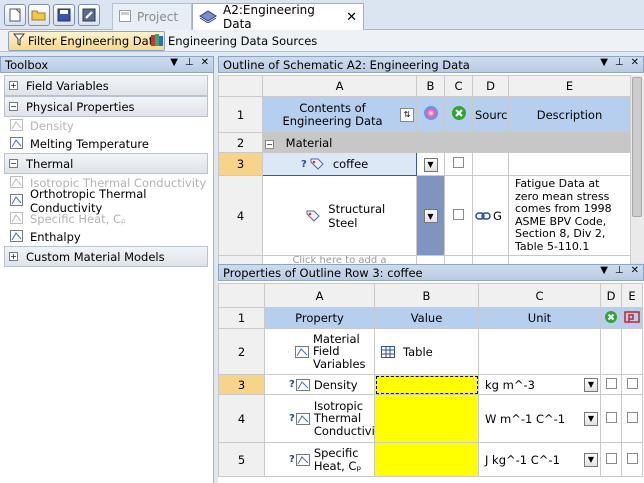 This screenshot has width=644, height=483. What do you see at coordinates (424, 164) in the screenshot?
I see `outline-row-coffee: 3 ? coffee ▼` at bounding box center [424, 164].